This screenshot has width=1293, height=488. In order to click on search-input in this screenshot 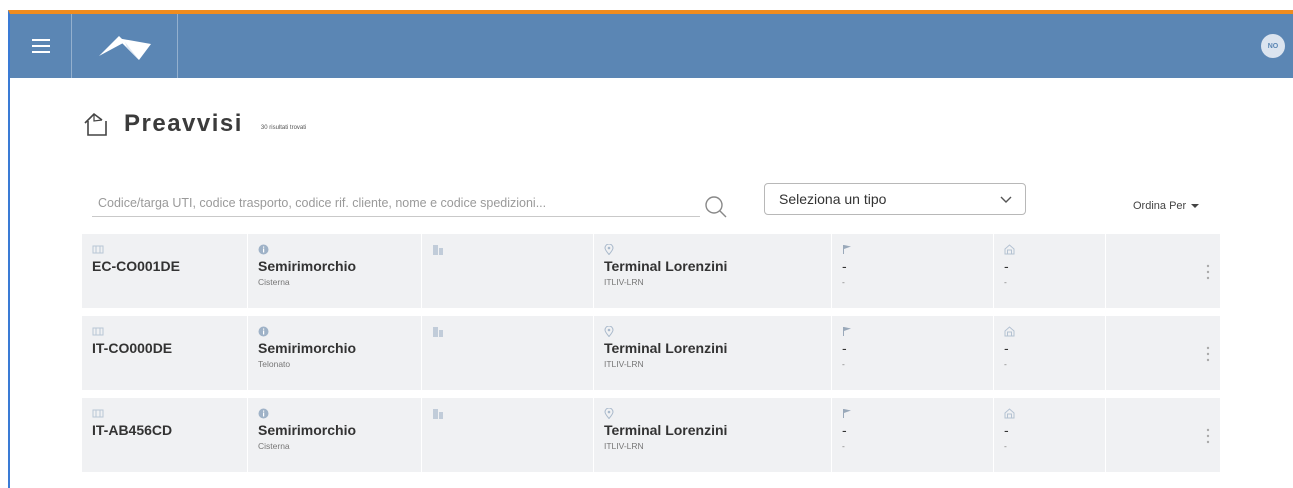, I will do `click(396, 203)`.